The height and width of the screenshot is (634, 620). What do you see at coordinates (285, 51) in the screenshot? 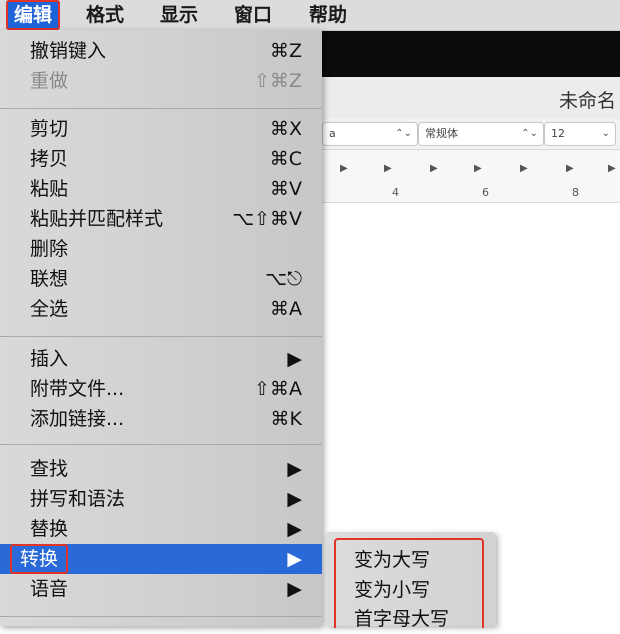
I see `shortcut: ⌘Z` at bounding box center [285, 51].